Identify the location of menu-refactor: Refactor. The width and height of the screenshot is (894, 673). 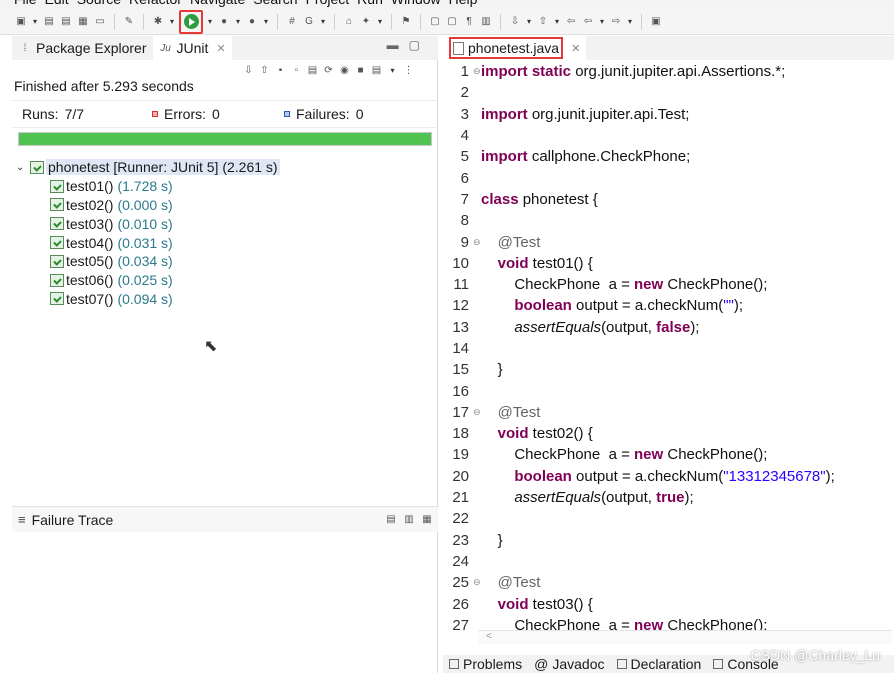
(155, 4).